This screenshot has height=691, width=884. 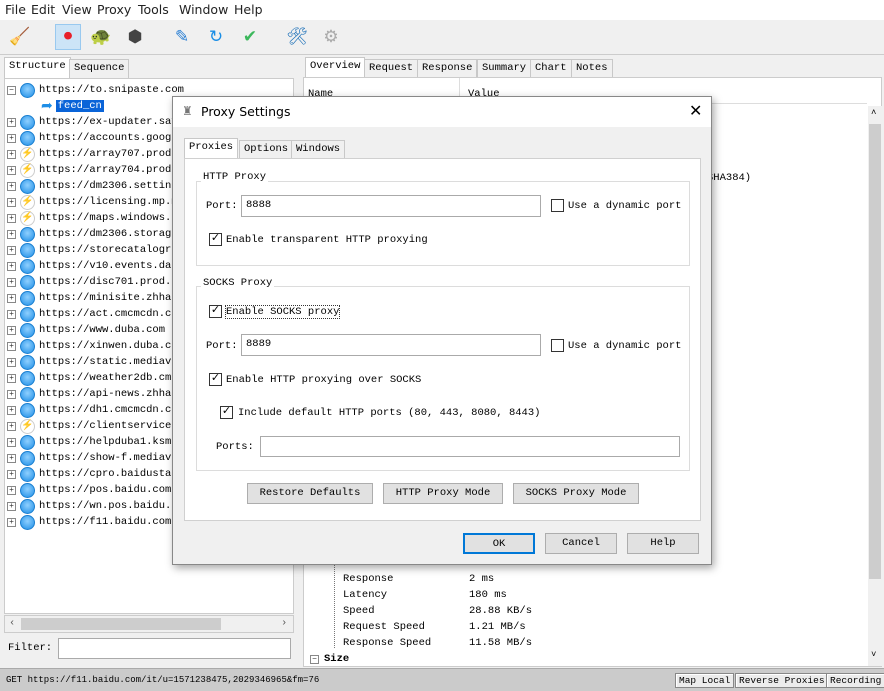 I want to click on tab-chart: Chart, so click(x=551, y=68).